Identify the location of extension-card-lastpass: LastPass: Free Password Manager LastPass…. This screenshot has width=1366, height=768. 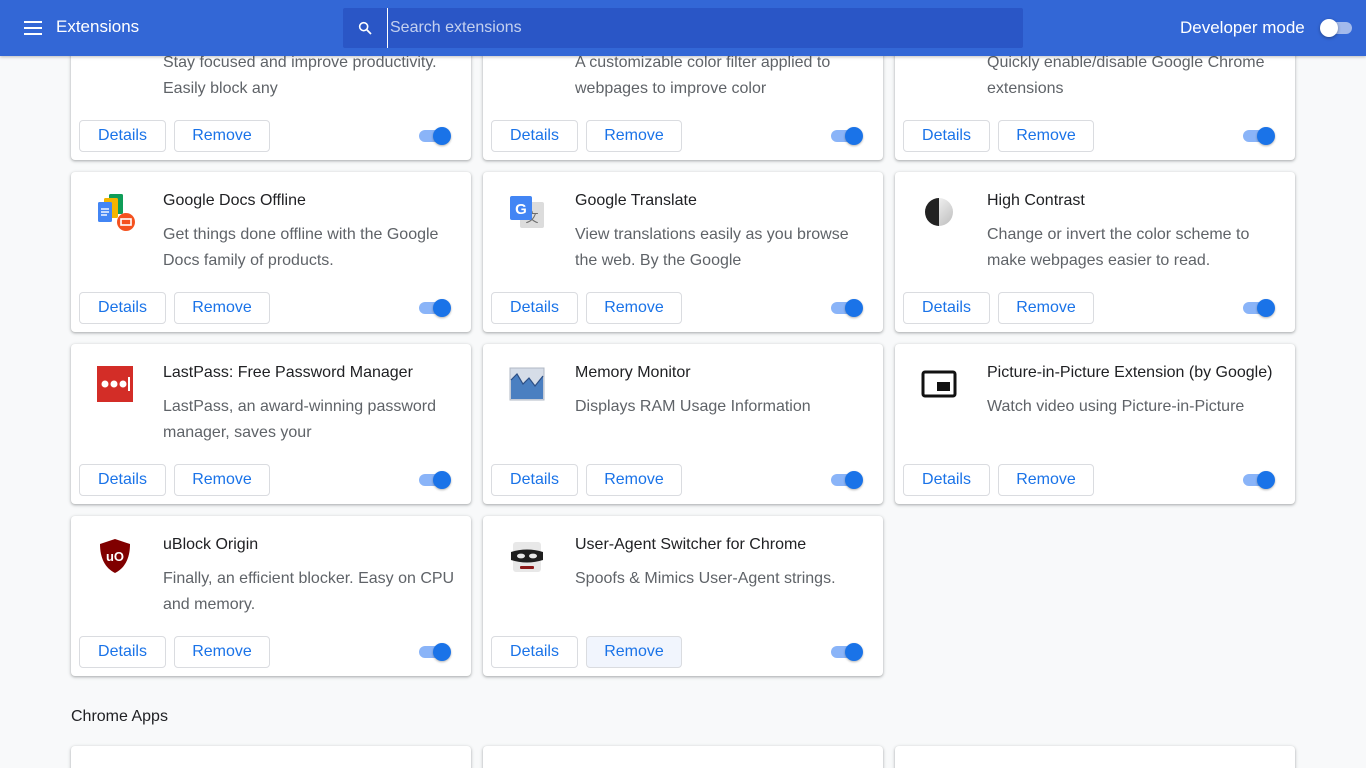
(271, 424).